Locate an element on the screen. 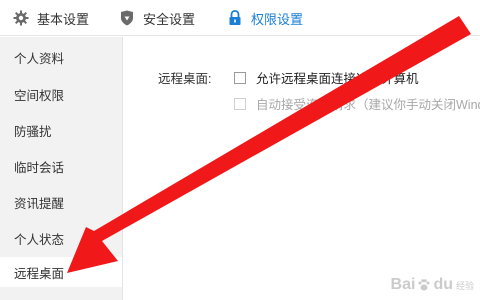 The image size is (480, 300). paw-icon is located at coordinates (424, 285).